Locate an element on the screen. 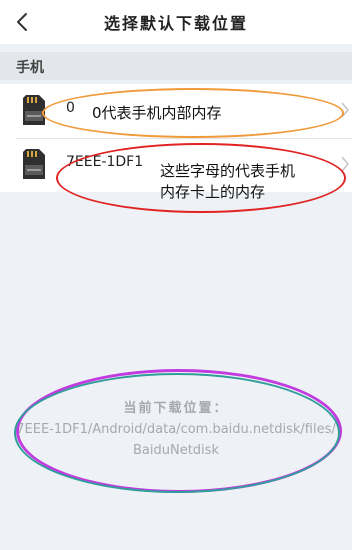 This screenshot has height=550, width=352. back-button is located at coordinates (23, 22).